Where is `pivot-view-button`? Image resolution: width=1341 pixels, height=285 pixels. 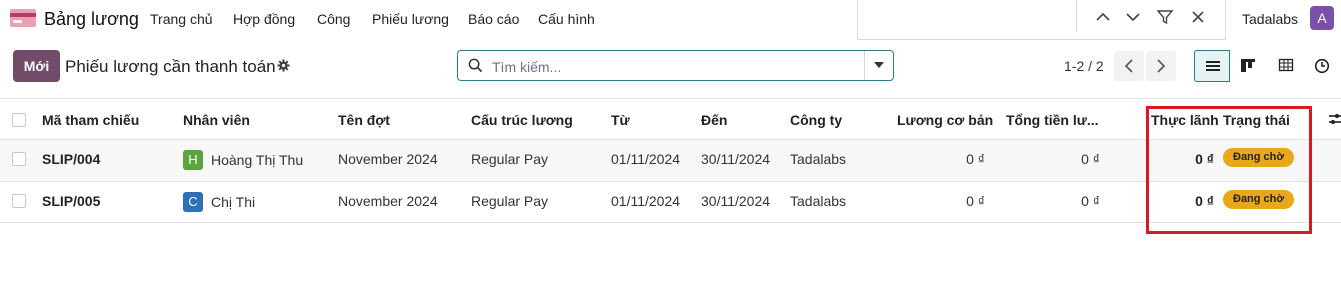
pivot-view-button is located at coordinates (1286, 66).